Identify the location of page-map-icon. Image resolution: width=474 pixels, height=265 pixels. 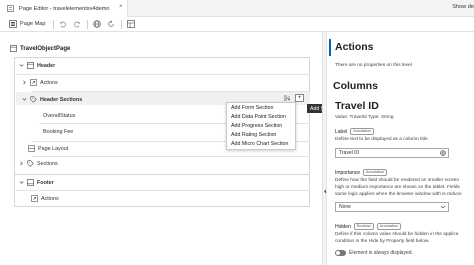
(12, 24).